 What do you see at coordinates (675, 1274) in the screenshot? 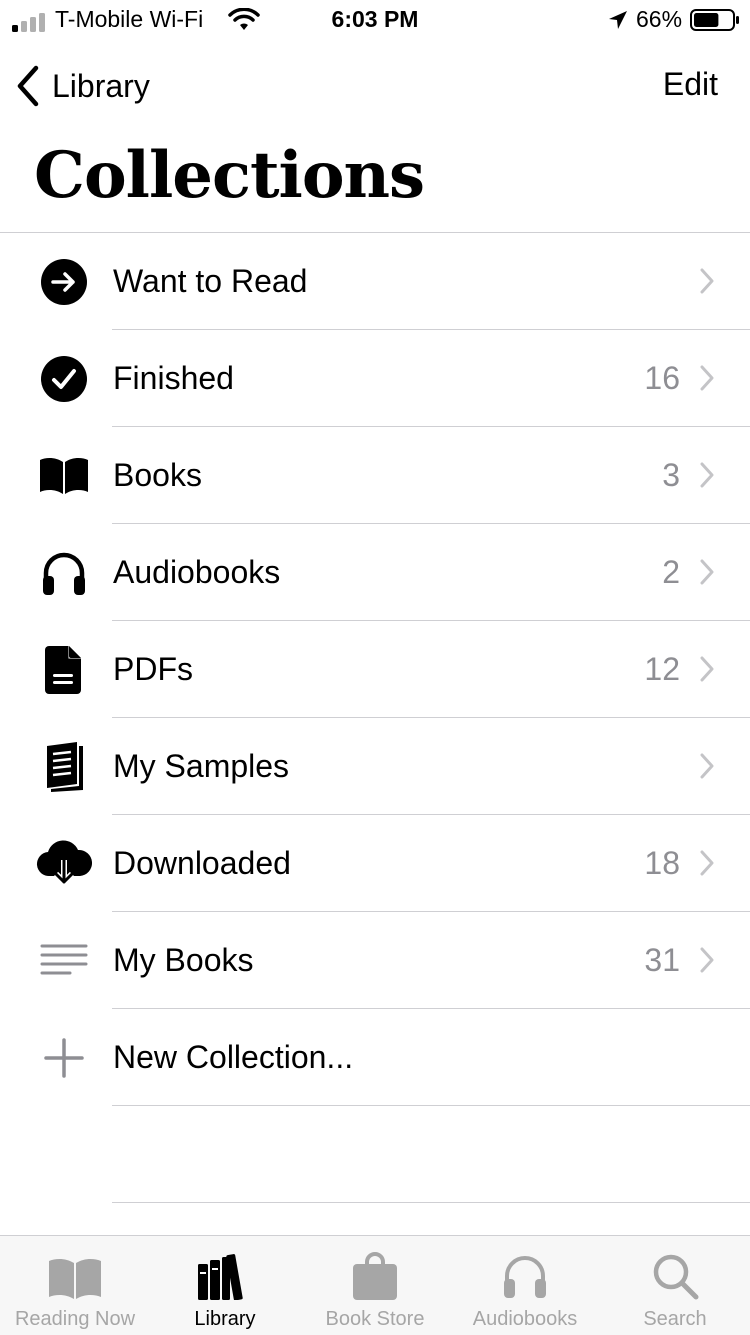
I see `search-icon` at bounding box center [675, 1274].